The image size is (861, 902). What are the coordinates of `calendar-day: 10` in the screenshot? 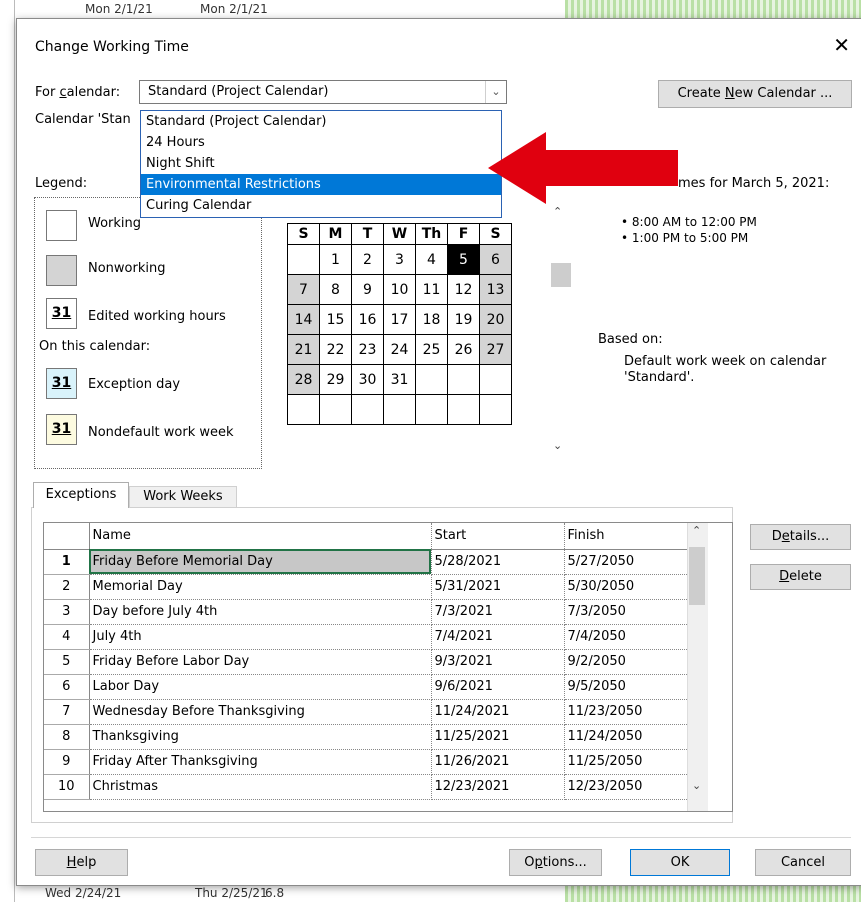 It's located at (399, 289).